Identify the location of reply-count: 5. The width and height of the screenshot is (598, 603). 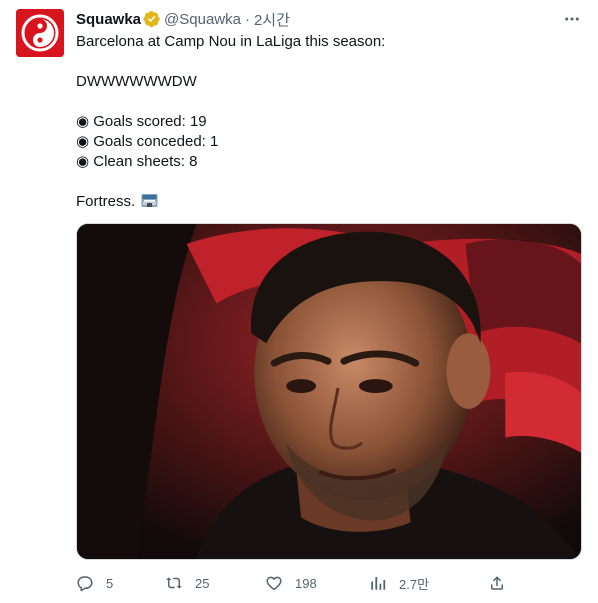
(110, 583).